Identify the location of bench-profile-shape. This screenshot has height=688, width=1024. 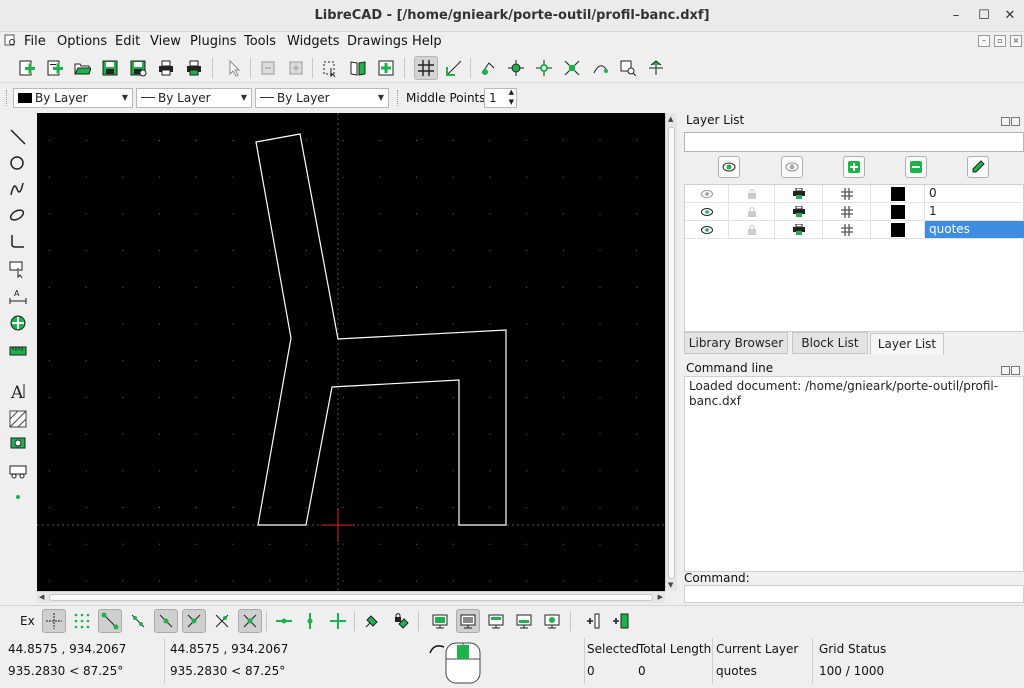
(381, 329).